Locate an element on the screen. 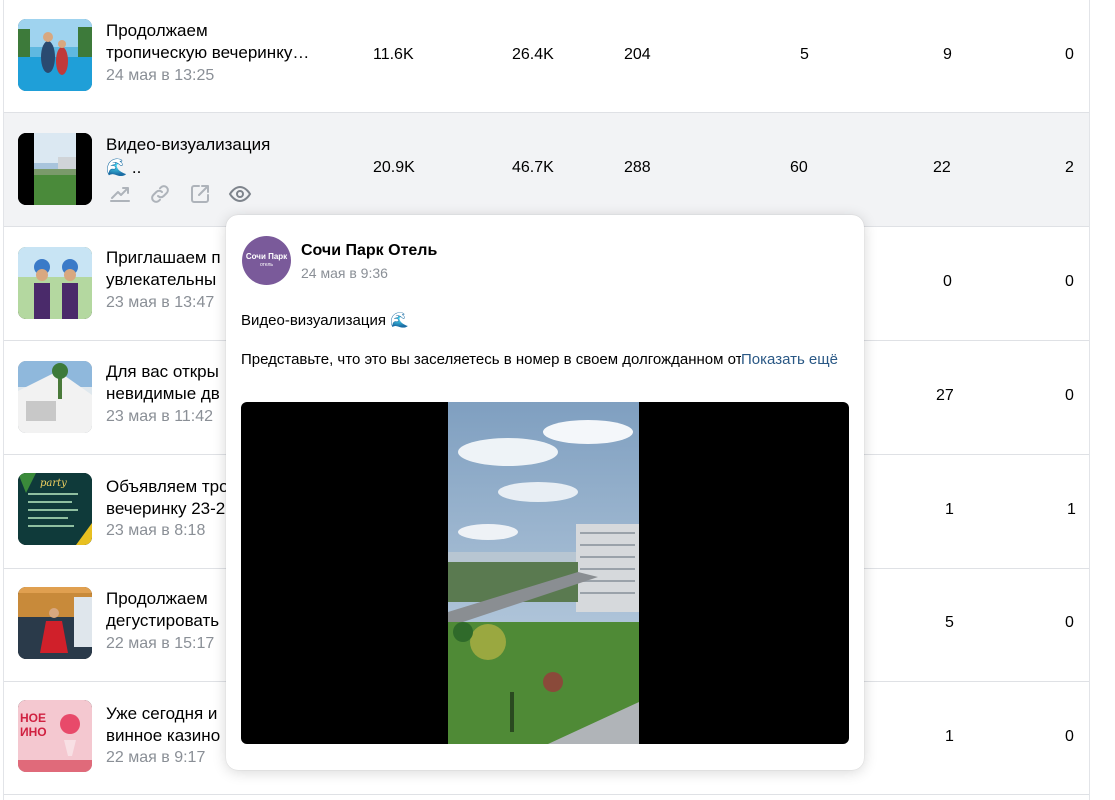 This screenshot has width=1115, height=800. comments-count: 60 is located at coordinates (799, 167).